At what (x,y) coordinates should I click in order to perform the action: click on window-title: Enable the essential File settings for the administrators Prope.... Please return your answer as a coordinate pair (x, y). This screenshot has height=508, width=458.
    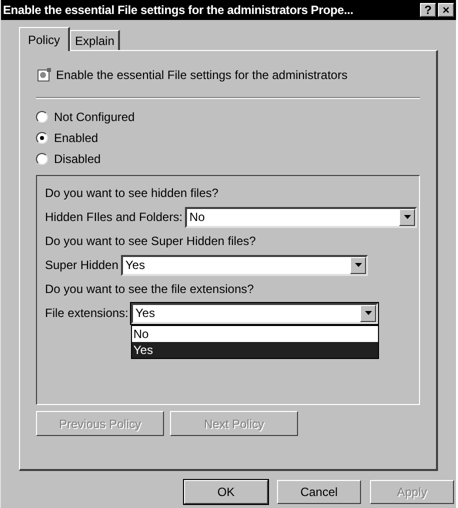
    Looking at the image, I should click on (178, 10).